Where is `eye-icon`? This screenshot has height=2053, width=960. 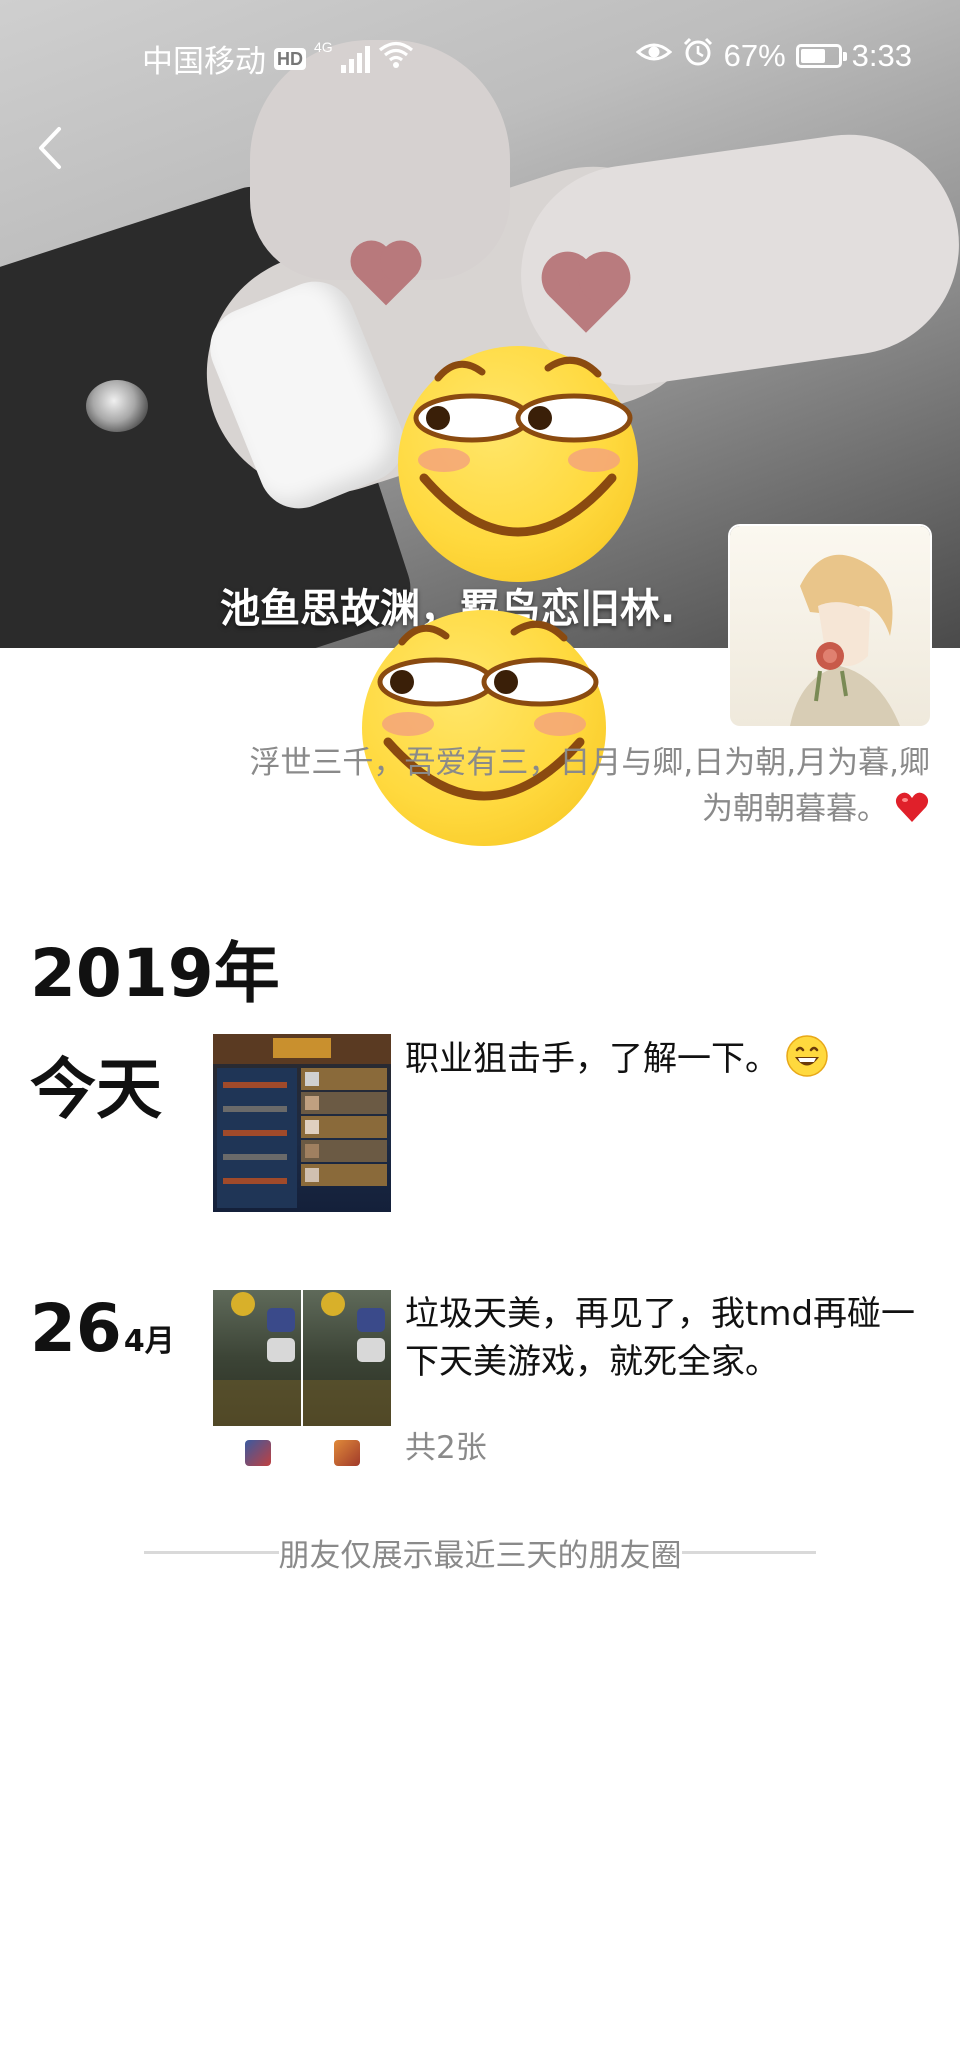 eye-icon is located at coordinates (653, 56).